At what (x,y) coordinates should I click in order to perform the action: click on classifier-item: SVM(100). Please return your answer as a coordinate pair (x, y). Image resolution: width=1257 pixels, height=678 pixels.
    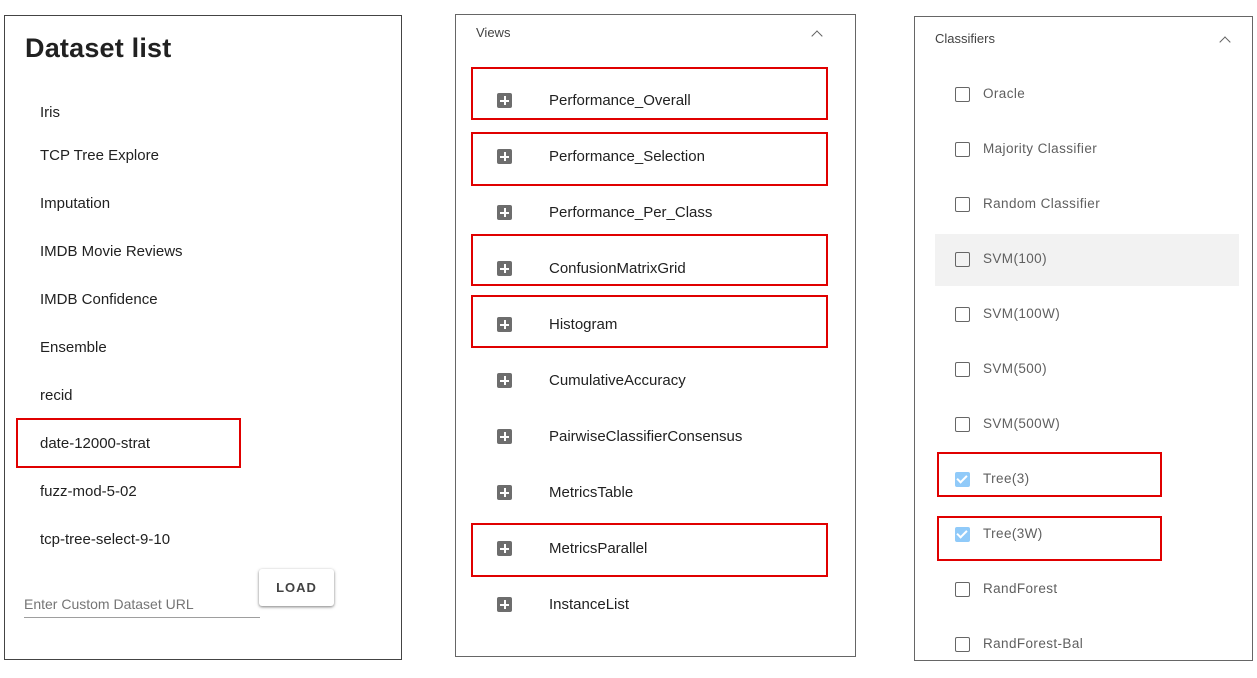
    Looking at the image, I should click on (1087, 260).